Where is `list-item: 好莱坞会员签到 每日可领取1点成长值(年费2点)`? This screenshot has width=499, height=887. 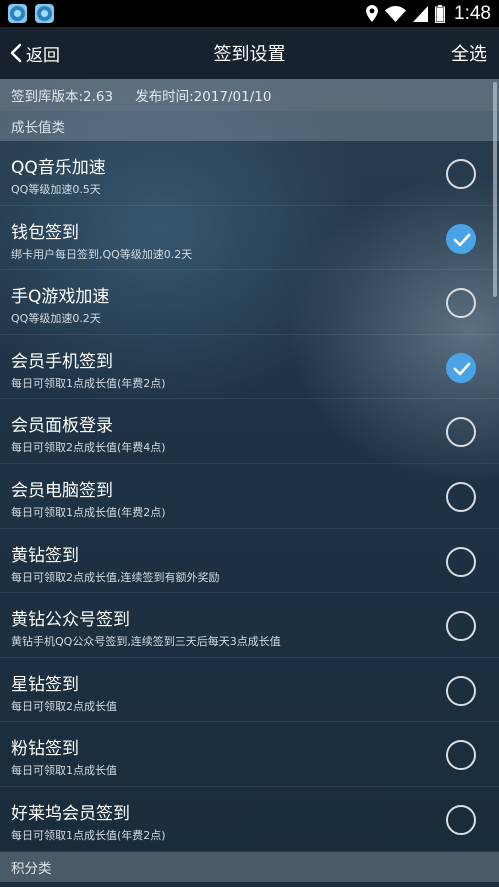
list-item: 好莱坞会员签到 每日可领取1点成长值(年费2点) is located at coordinates (249, 819).